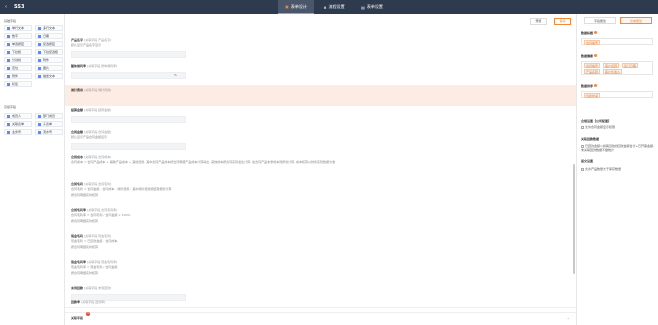 The width and height of the screenshot is (658, 325). I want to click on back-icon: ‹, so click(6, 7).